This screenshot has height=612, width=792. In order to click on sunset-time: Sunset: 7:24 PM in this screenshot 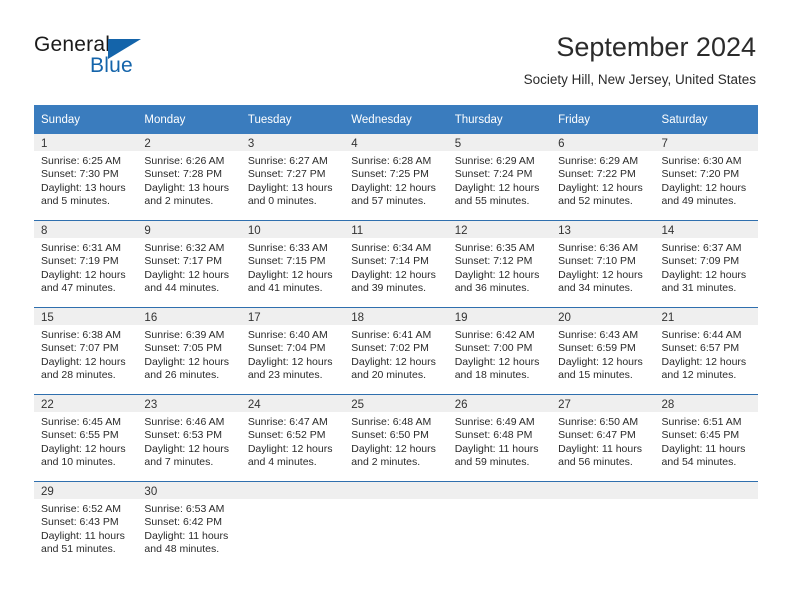, I will do `click(493, 174)`.